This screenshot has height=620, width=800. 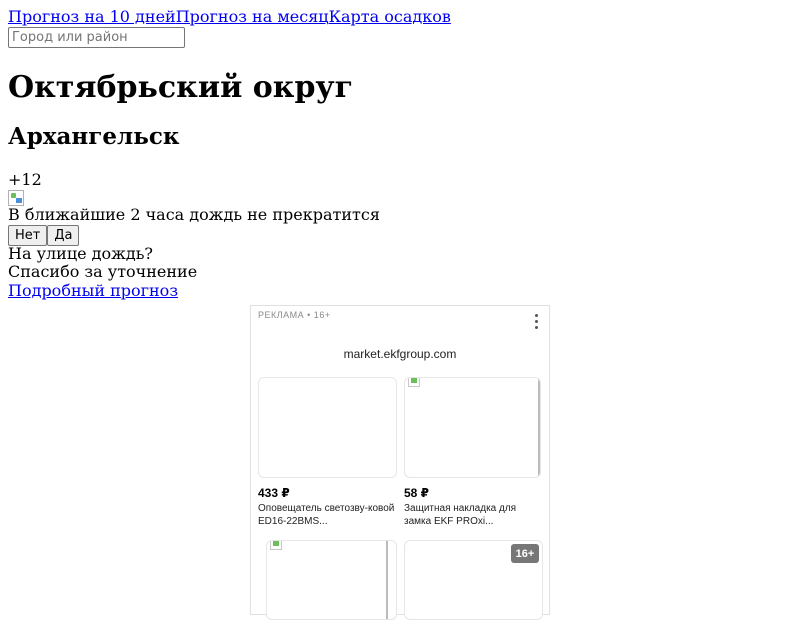 I want to click on ad-product-card-image: 16+, so click(x=473, y=580).